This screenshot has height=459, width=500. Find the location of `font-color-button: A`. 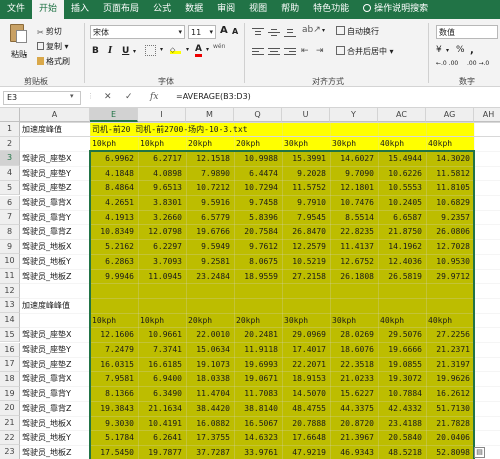

font-color-button: A is located at coordinates (198, 50).